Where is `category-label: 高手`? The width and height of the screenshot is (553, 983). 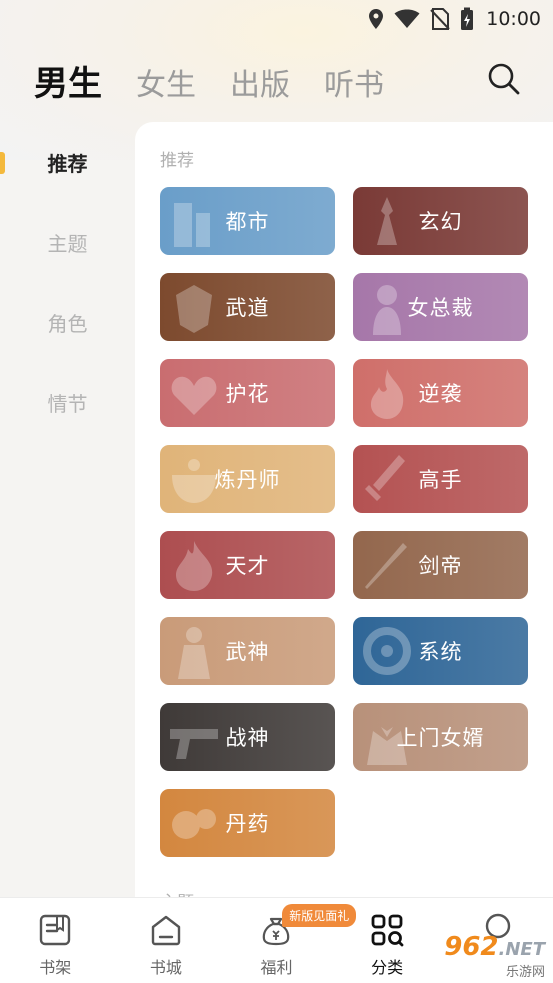 category-label: 高手 is located at coordinates (440, 480).